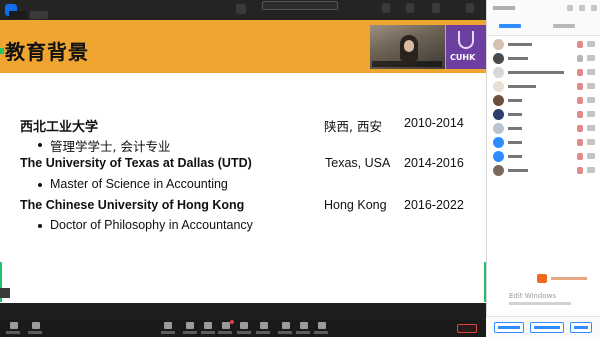 The image size is (600, 337). I want to click on record-icon, so click(244, 325).